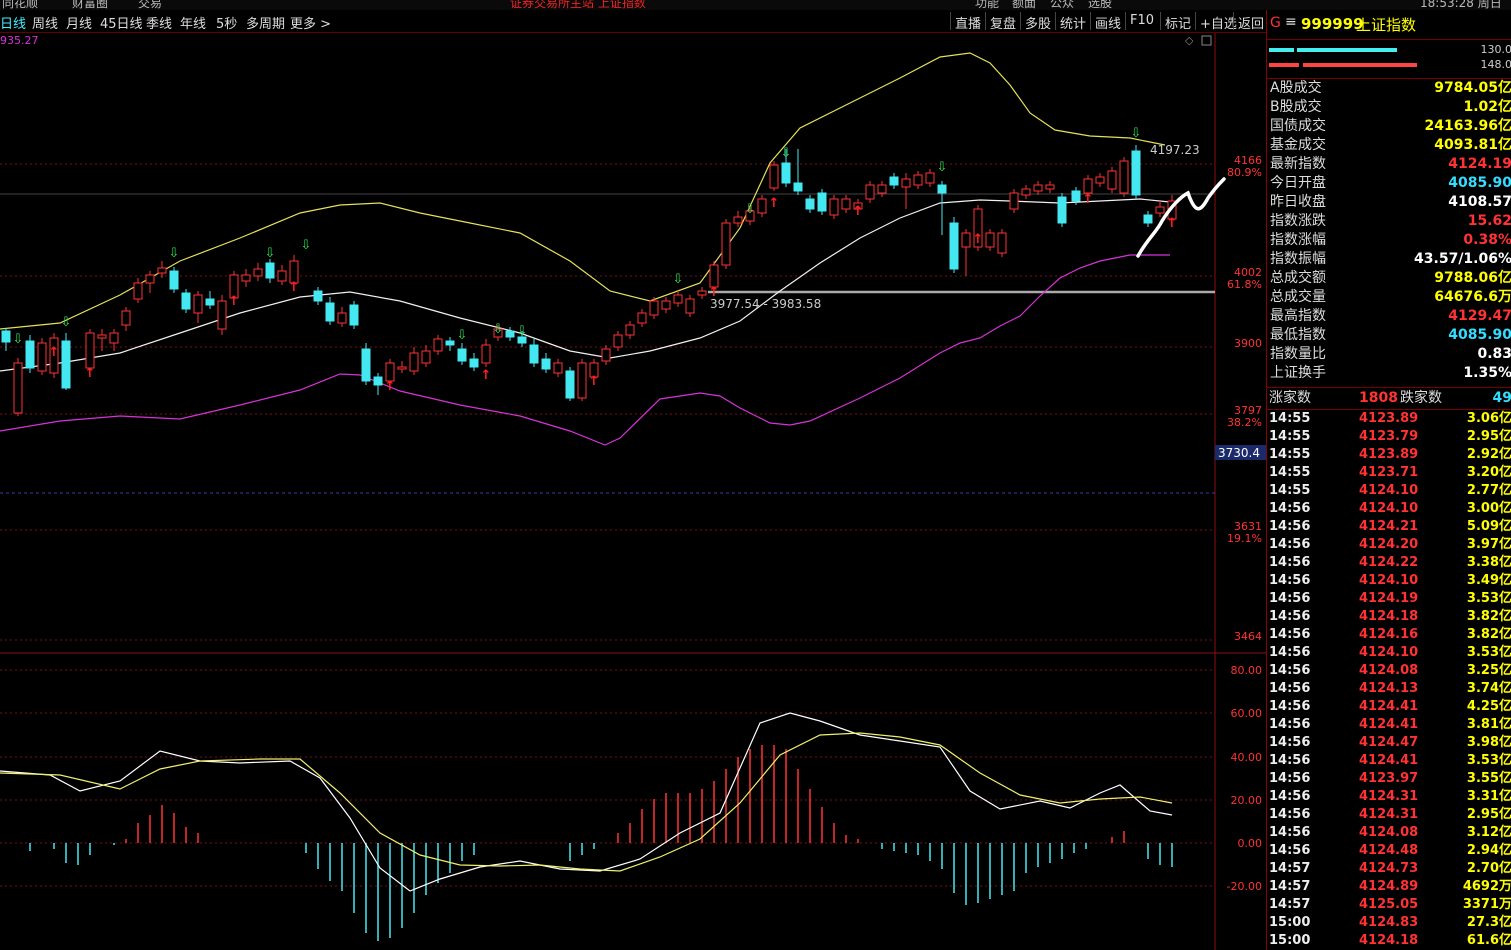  Describe the element at coordinates (1250, 843) in the screenshot. I see `macd-tick: 0.00` at that location.